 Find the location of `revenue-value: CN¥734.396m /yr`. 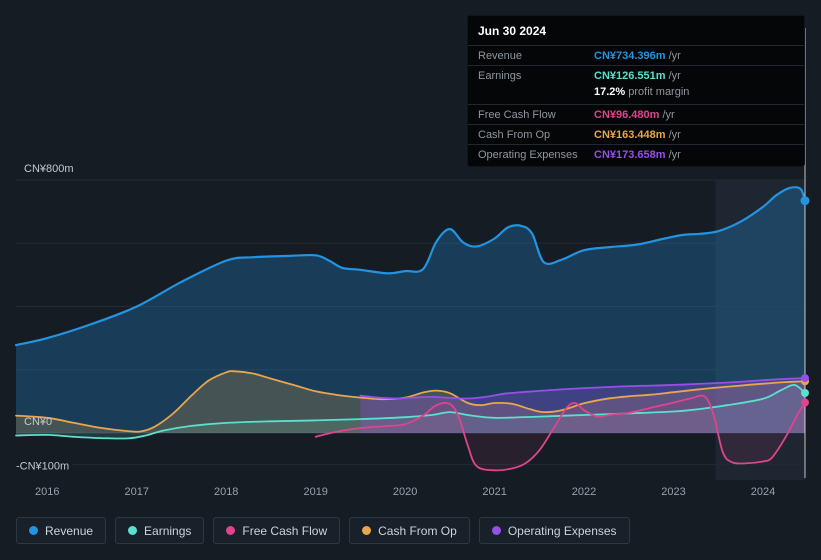

revenue-value: CN¥734.396m /yr is located at coordinates (637, 56).